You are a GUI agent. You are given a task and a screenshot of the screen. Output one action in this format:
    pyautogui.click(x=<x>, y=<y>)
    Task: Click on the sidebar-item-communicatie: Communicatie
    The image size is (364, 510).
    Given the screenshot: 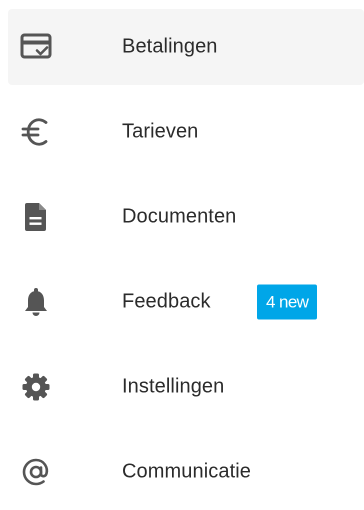 What is the action you would take?
    pyautogui.click(x=186, y=472)
    